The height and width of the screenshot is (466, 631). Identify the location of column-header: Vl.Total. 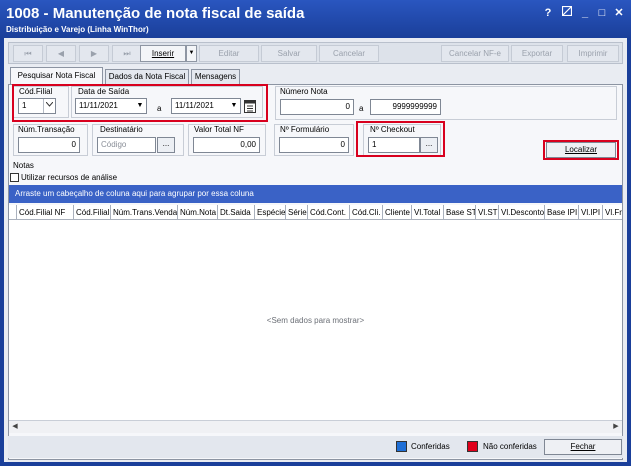
(428, 212).